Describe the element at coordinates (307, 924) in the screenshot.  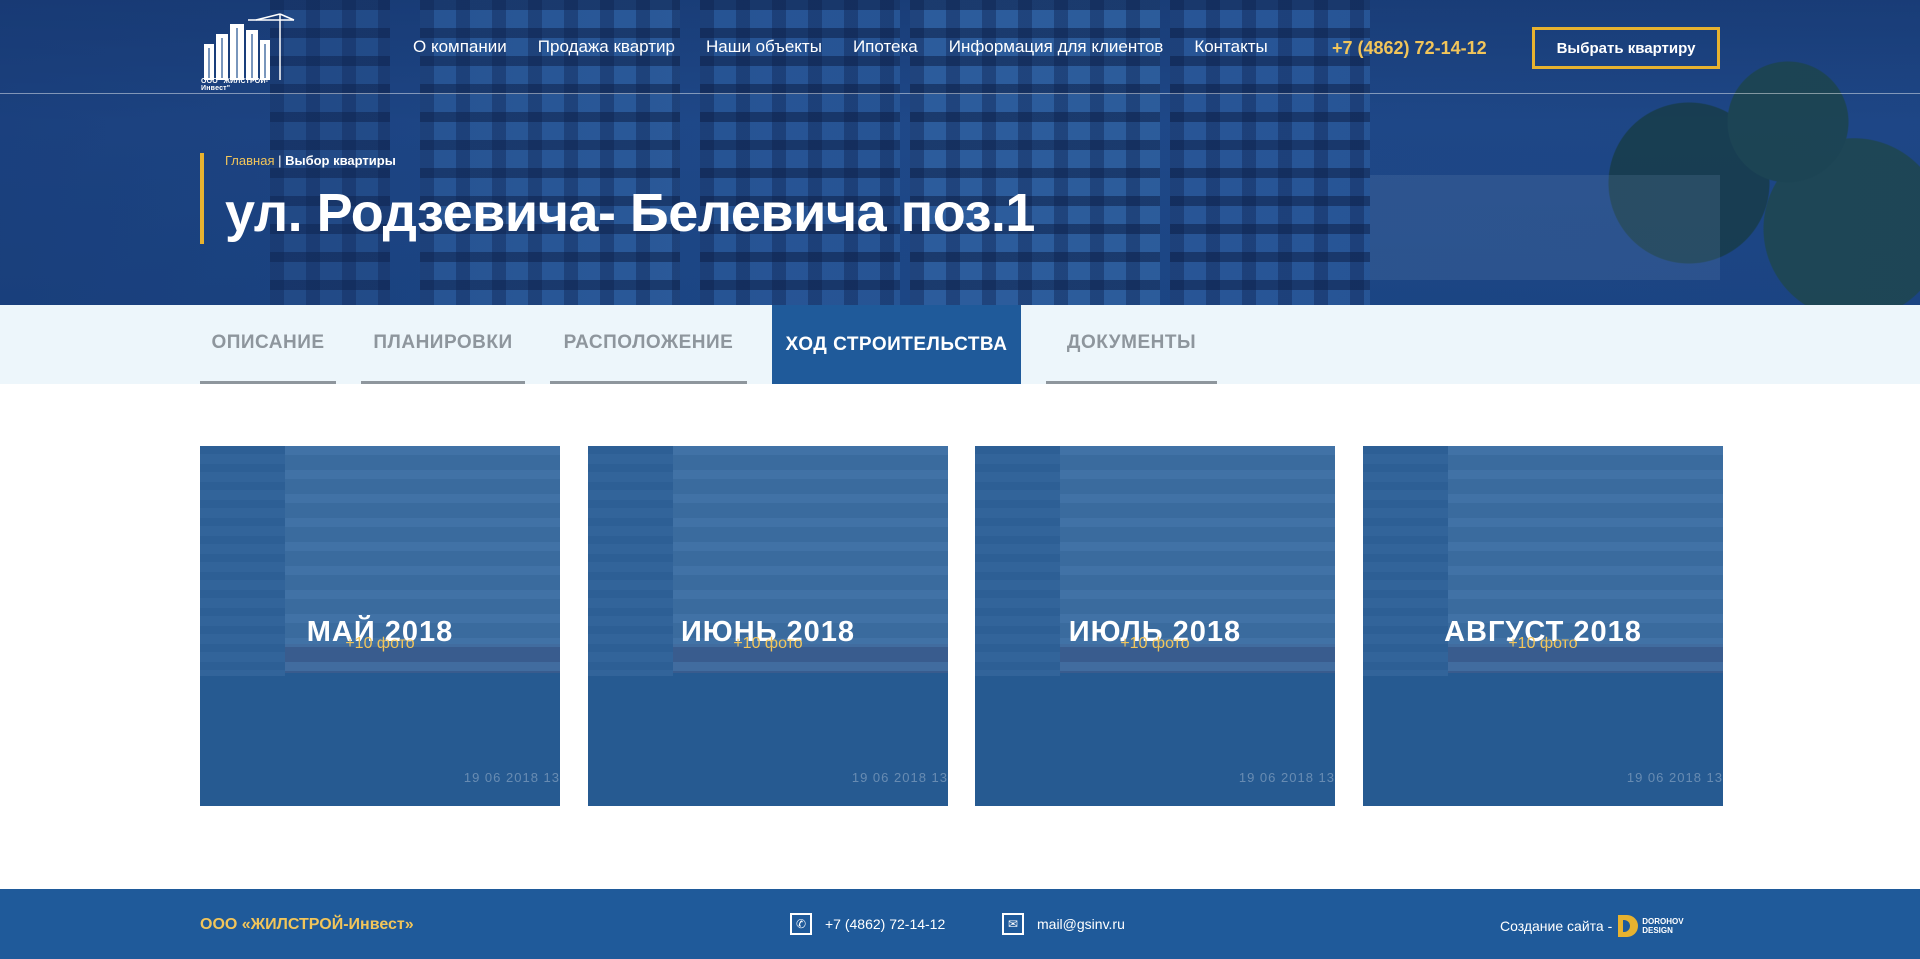
I see `footer-company-name: ООО «ЖИЛСТРОЙ-Инвест»` at that location.